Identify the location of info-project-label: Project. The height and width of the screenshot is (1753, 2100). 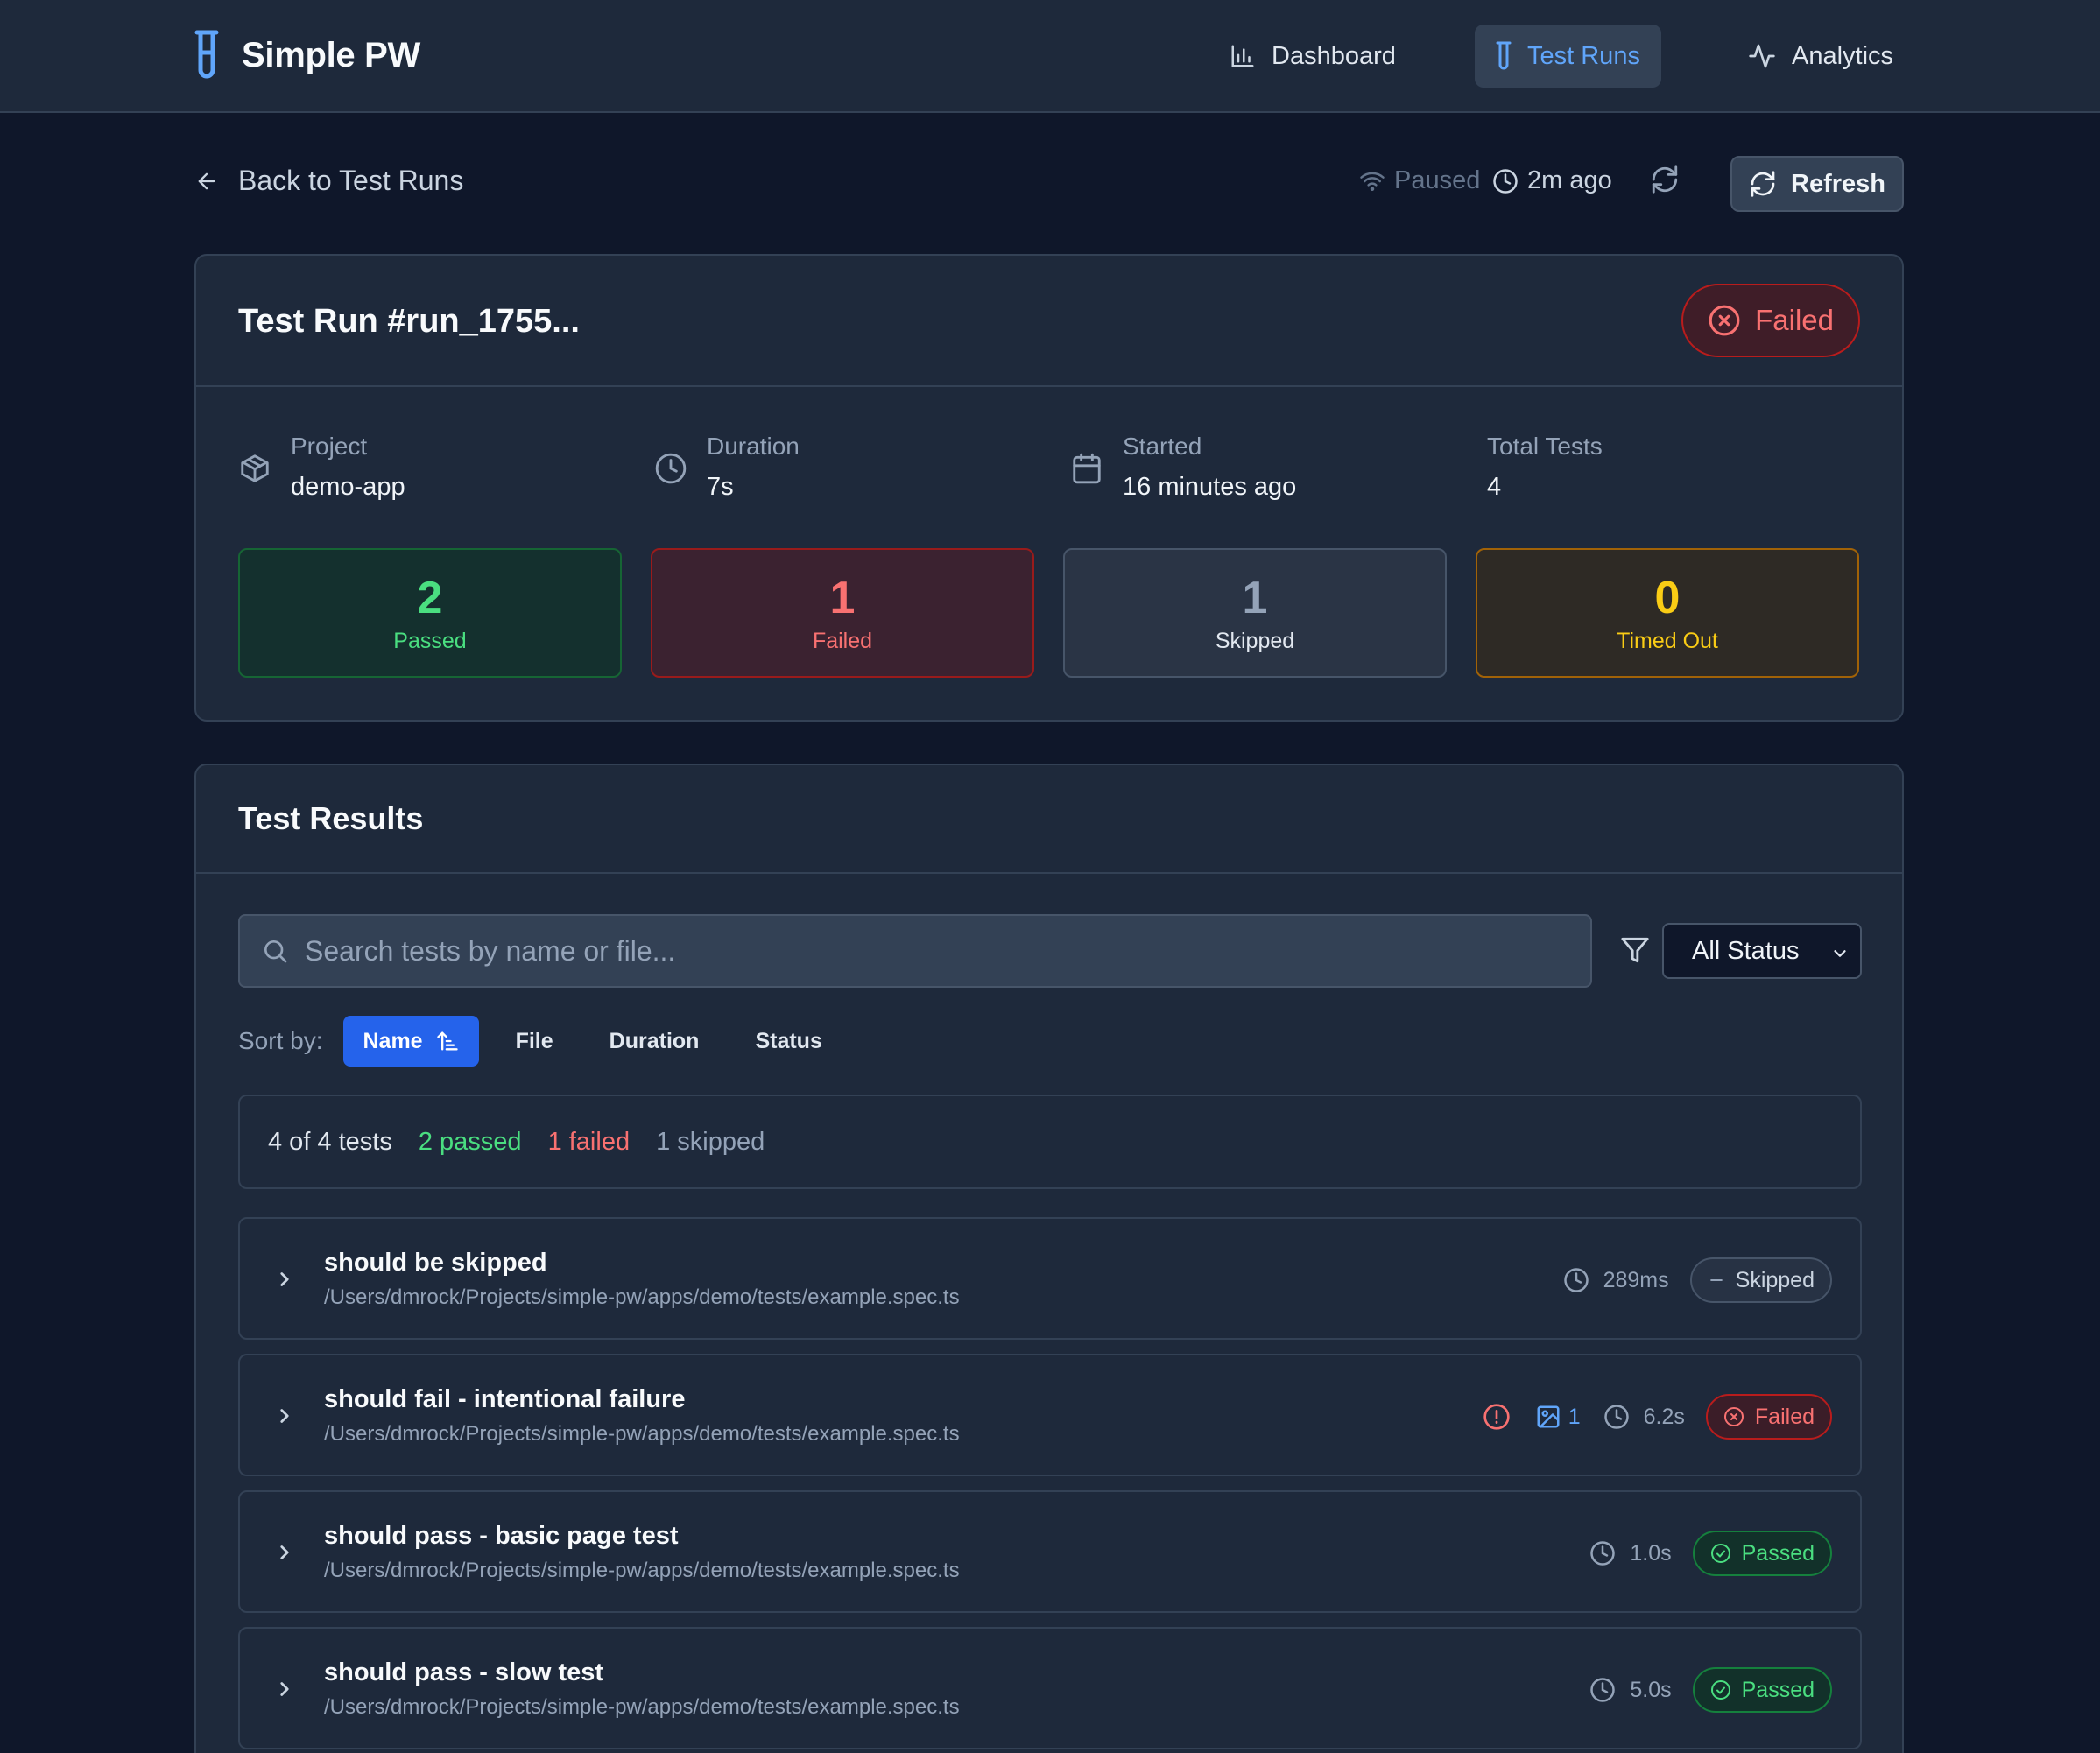
(329, 446).